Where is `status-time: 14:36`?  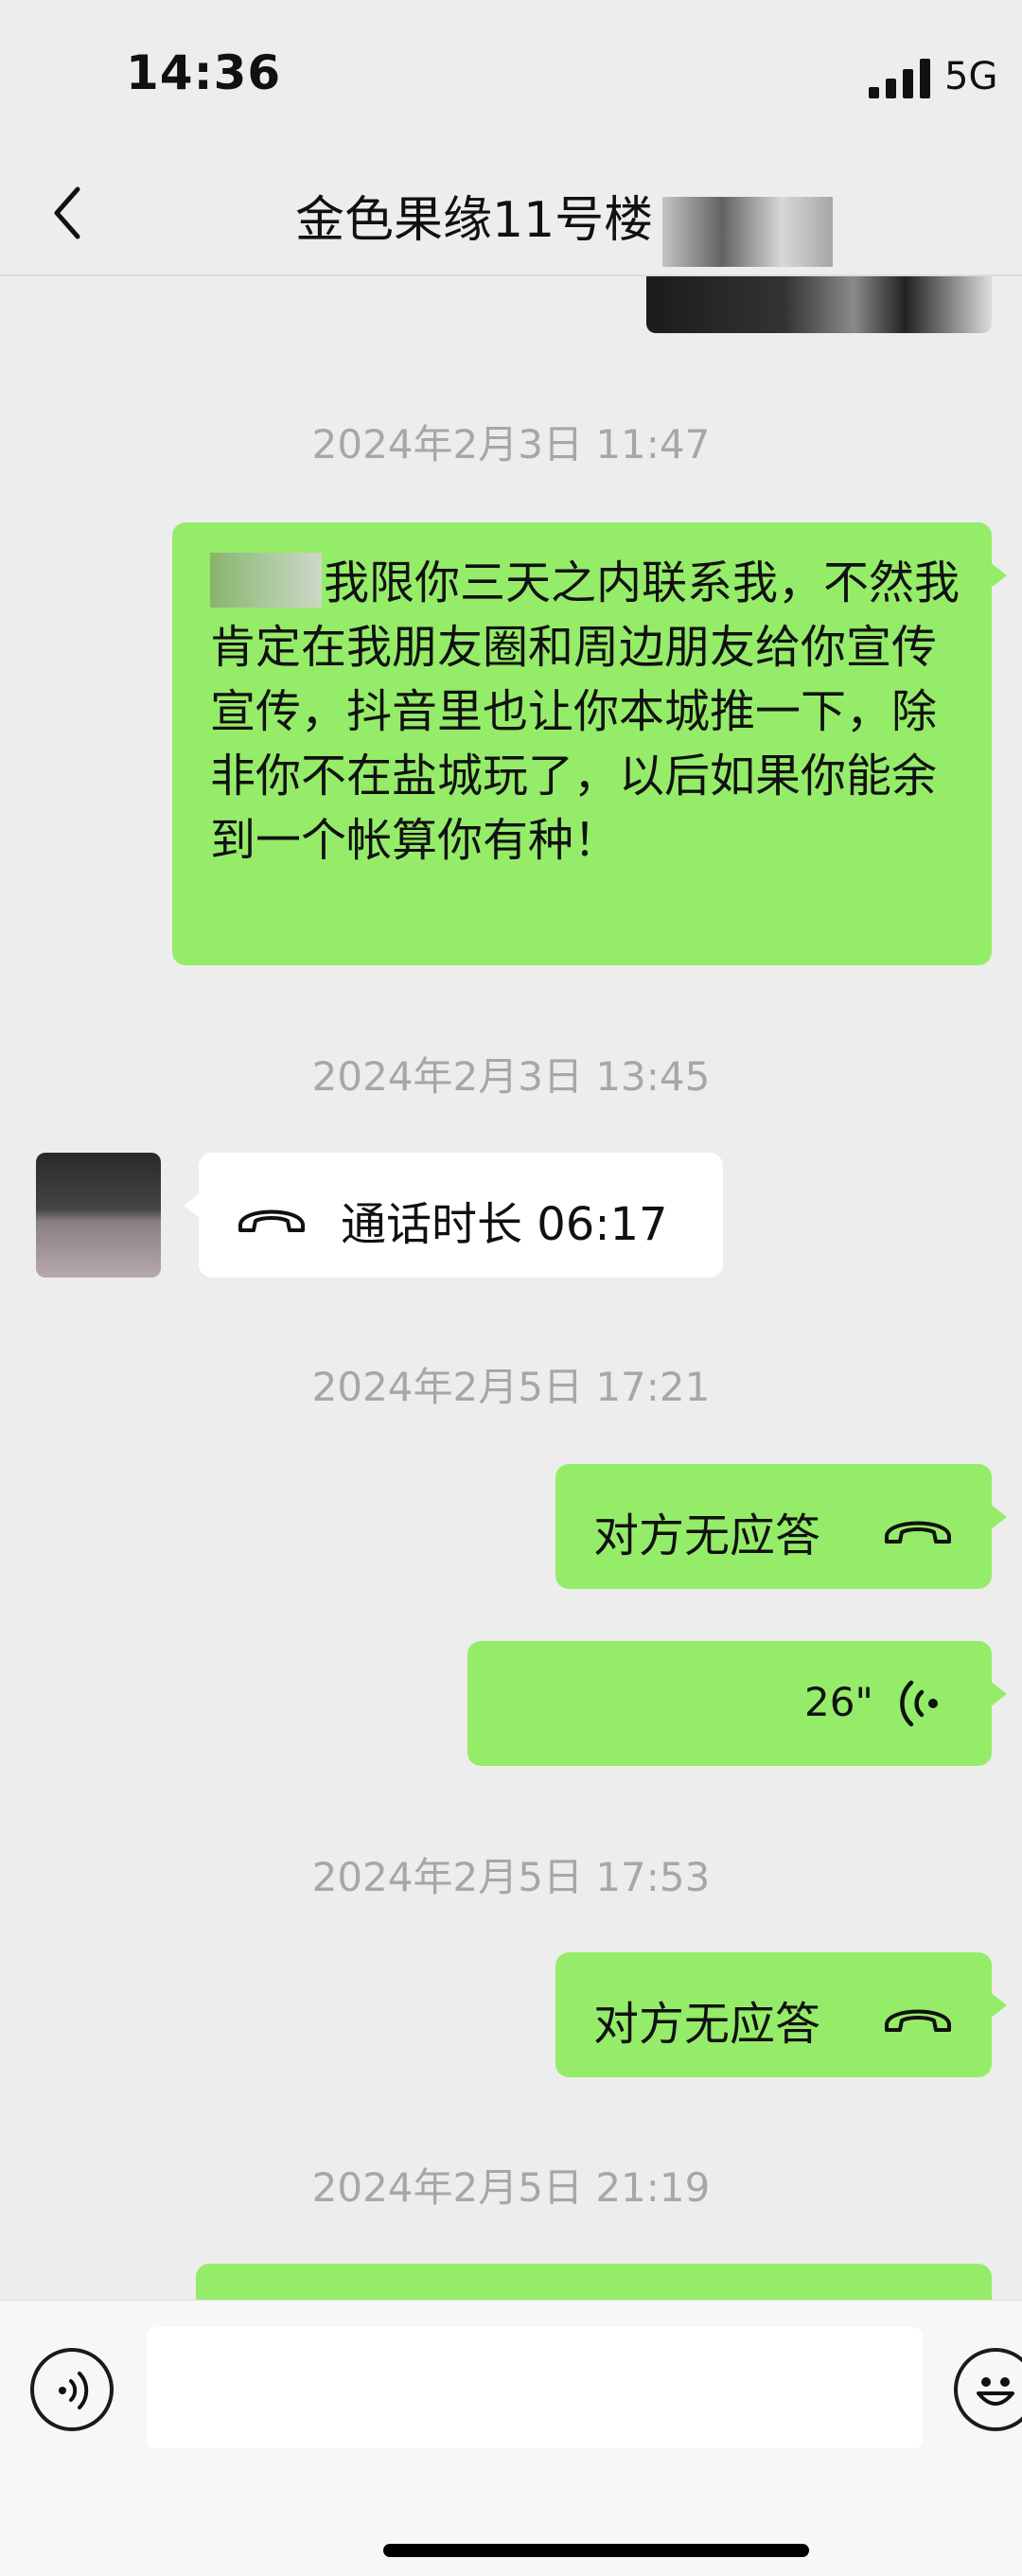
status-time: 14:36 is located at coordinates (204, 72).